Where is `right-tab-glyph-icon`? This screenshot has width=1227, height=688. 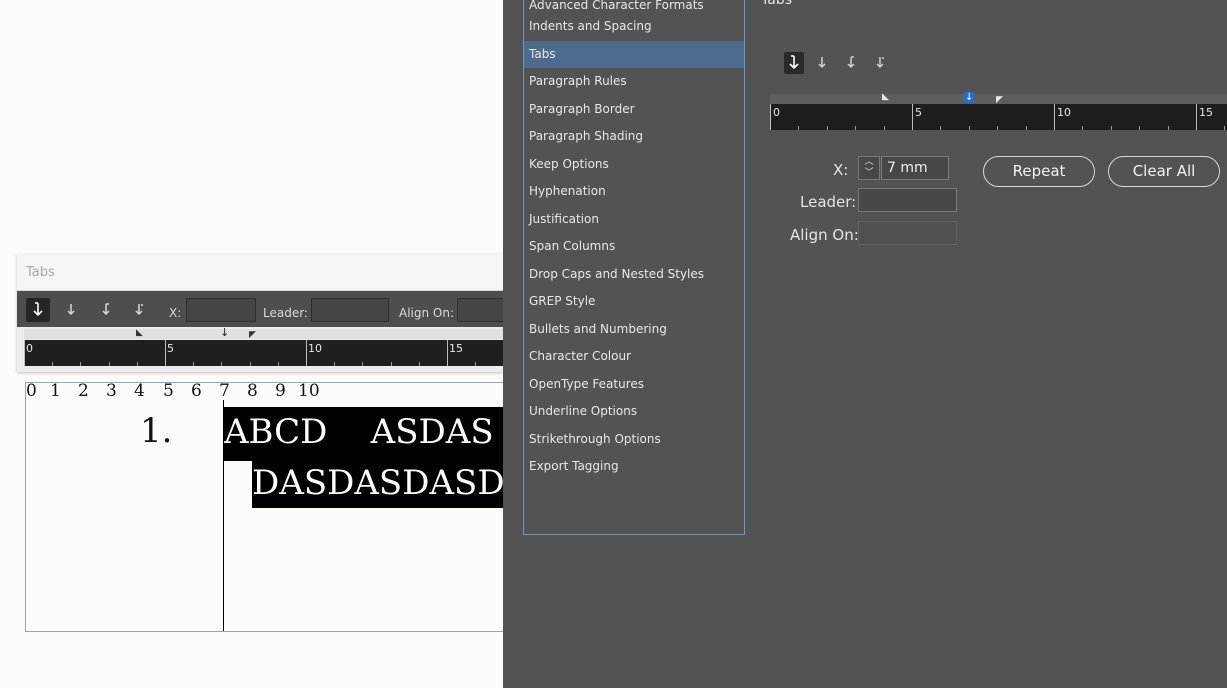 right-tab-glyph-icon is located at coordinates (106, 309).